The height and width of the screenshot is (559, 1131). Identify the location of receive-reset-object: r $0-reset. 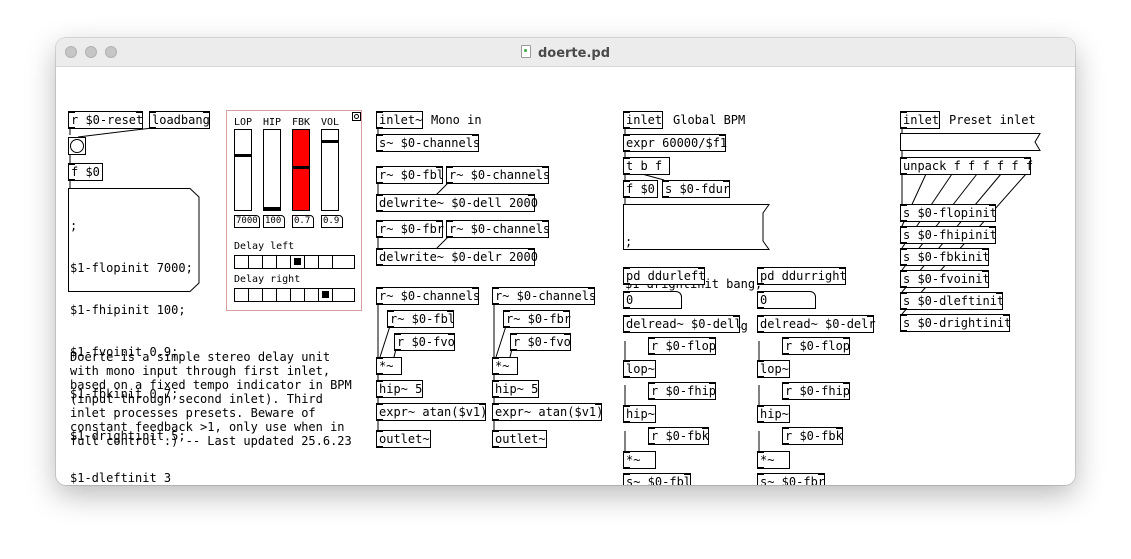
(105, 120).